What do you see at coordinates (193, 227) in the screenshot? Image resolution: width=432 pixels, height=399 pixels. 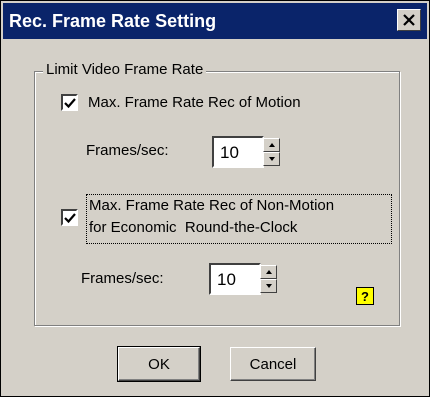 I see `non-motion-checkbox-label-line2: for Economic Round-the-Clock` at bounding box center [193, 227].